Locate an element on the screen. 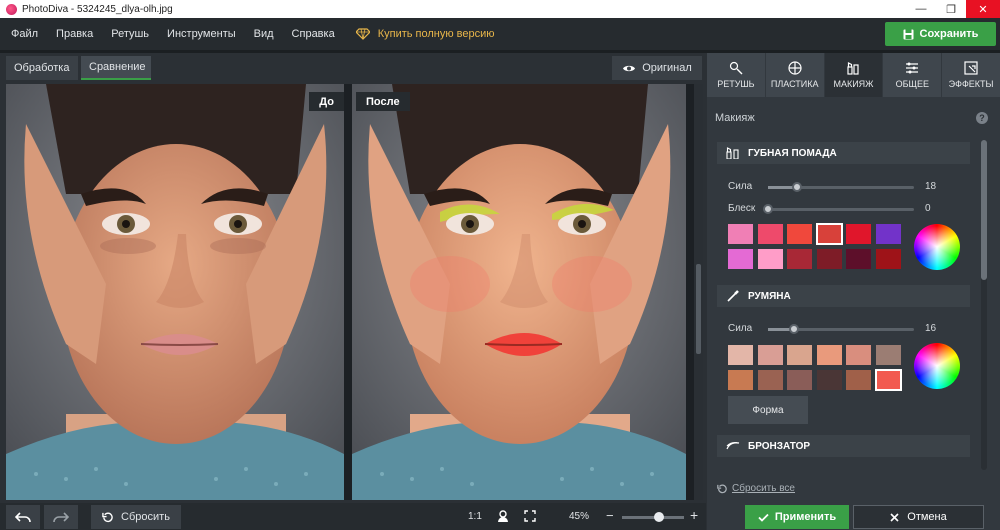 This screenshot has width=1000, height=530. help-icon: ? is located at coordinates (982, 118).